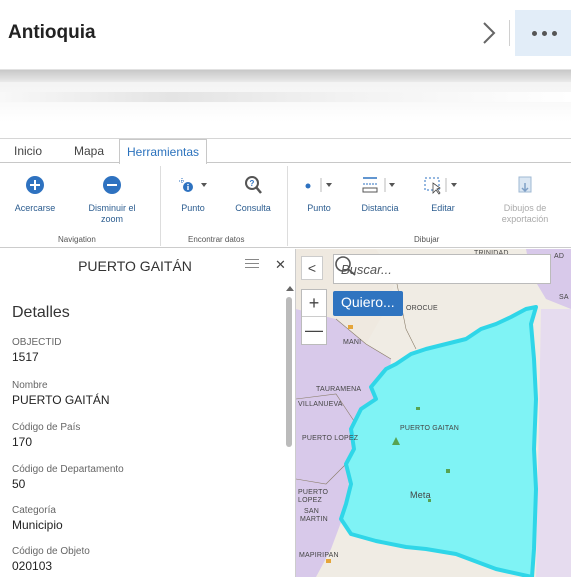 The height and width of the screenshot is (577, 571). I want to click on export-drawings-tool: Dibujos de exportación, so click(525, 200).